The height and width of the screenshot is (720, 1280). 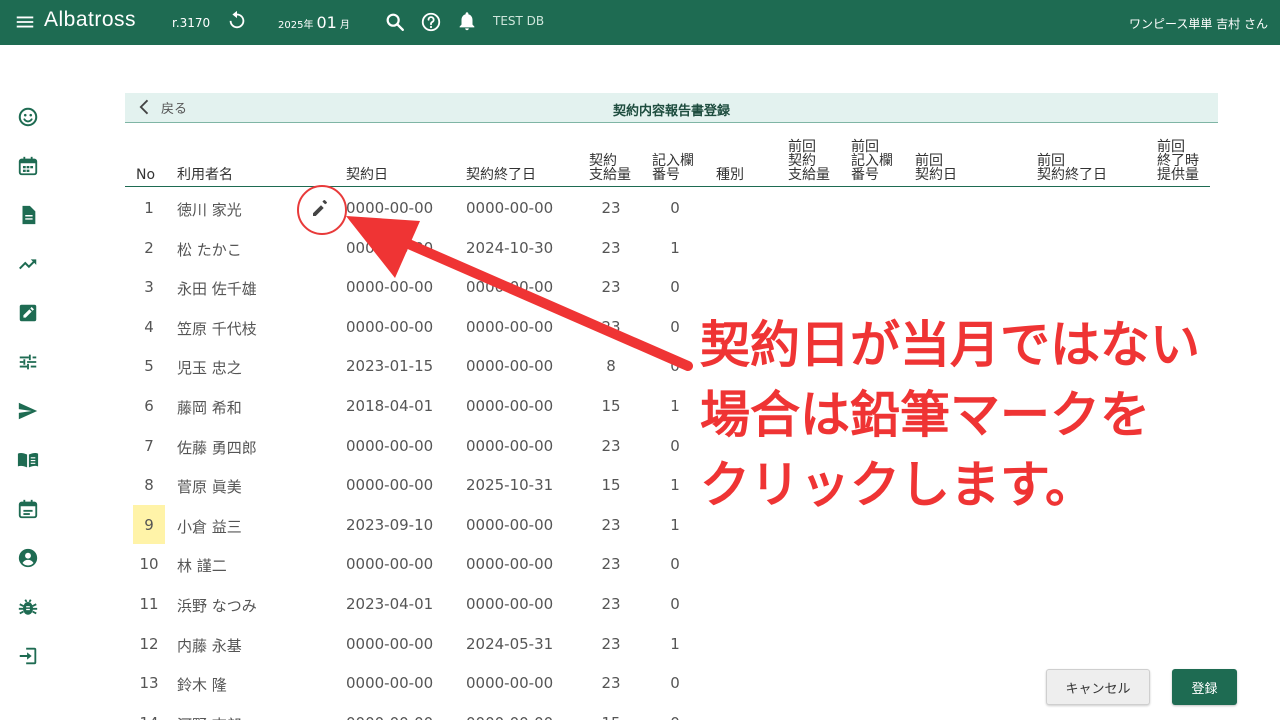 What do you see at coordinates (1098, 687) in the screenshot?
I see `cancel-button: キャンセル` at bounding box center [1098, 687].